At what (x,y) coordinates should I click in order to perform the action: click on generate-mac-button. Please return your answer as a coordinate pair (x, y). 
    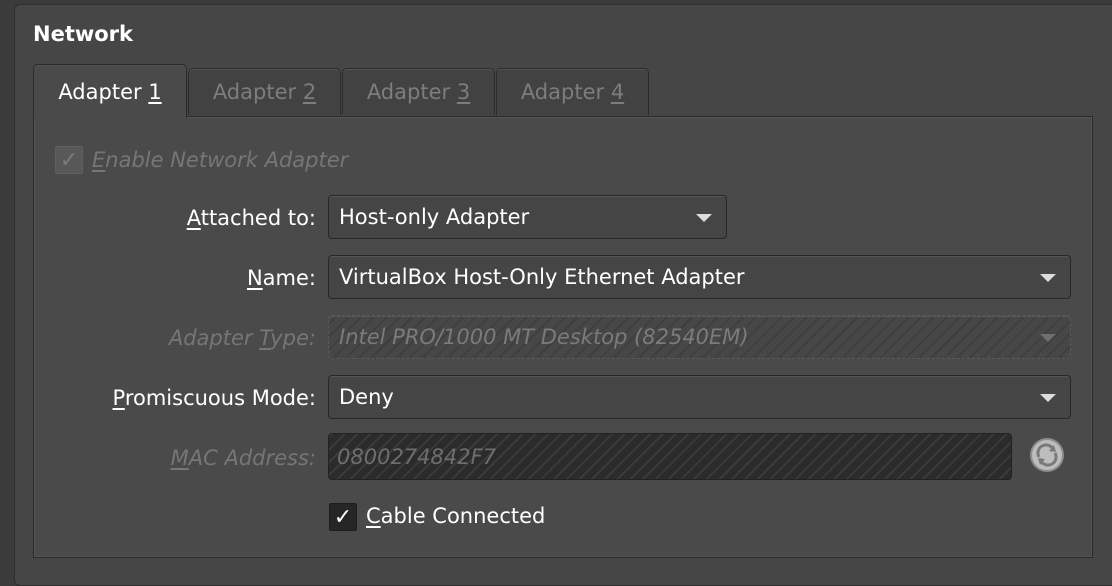
    Looking at the image, I should click on (1047, 455).